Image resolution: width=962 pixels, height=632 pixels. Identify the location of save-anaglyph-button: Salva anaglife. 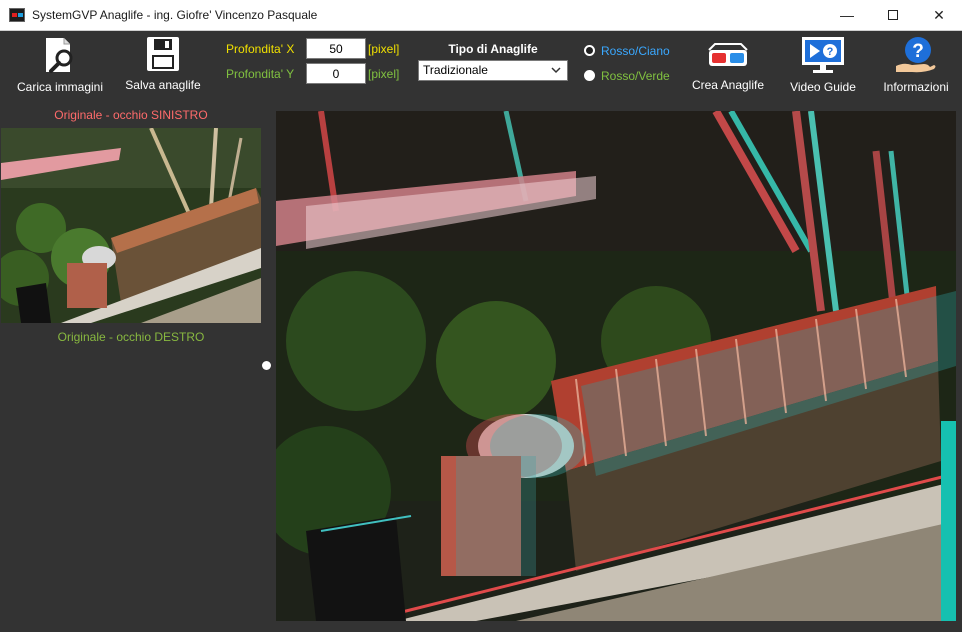
(163, 64).